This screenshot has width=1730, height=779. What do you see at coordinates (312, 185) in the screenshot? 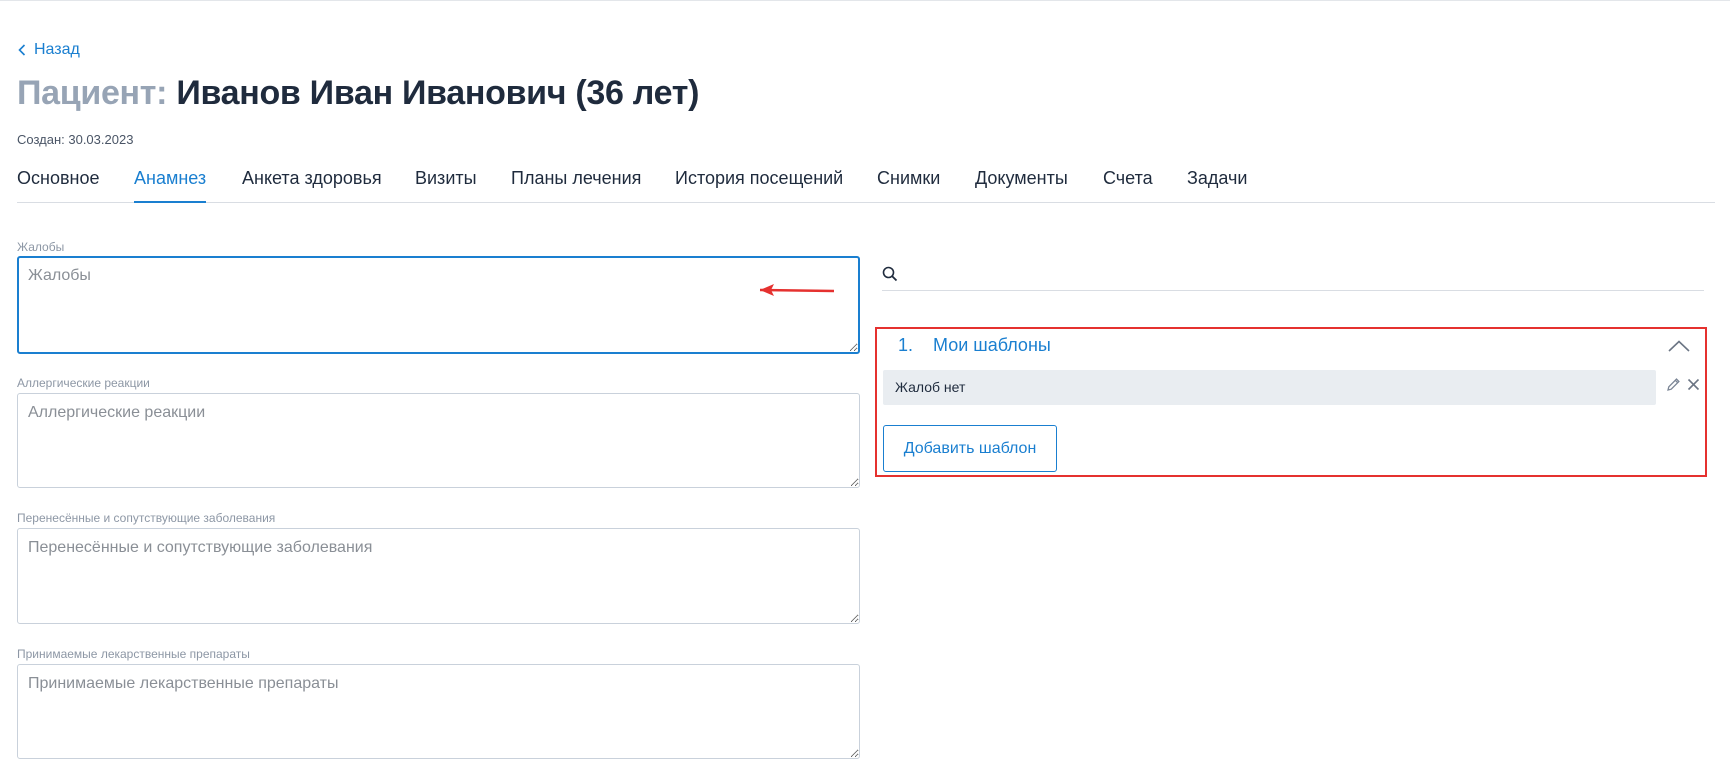
I see `tab-health-questionnaire: Анкета здоровья` at bounding box center [312, 185].